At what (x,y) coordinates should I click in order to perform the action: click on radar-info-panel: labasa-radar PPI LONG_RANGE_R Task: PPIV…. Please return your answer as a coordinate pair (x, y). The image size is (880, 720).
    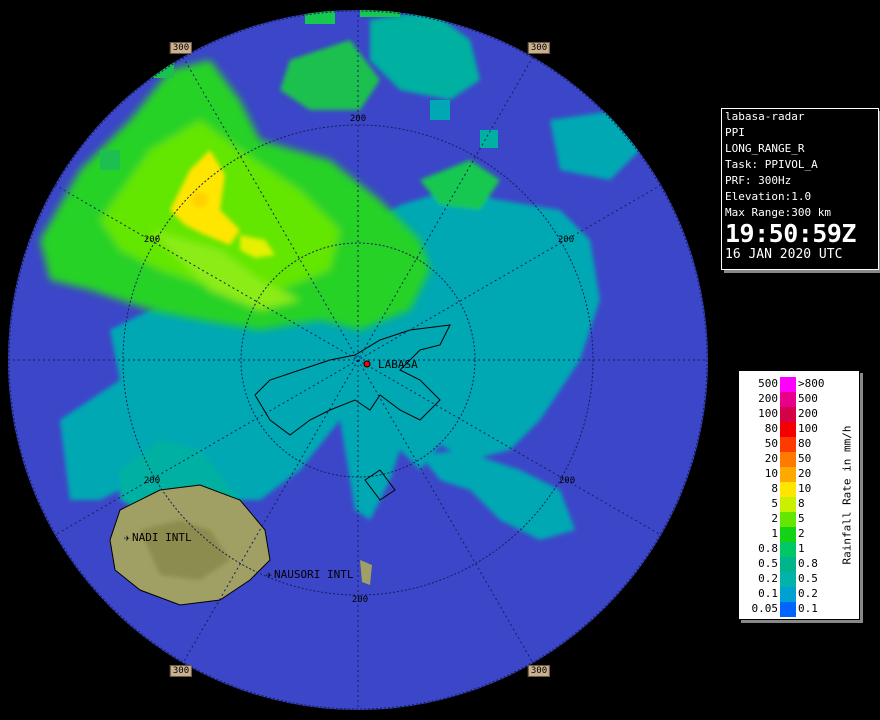
    Looking at the image, I should click on (800, 189).